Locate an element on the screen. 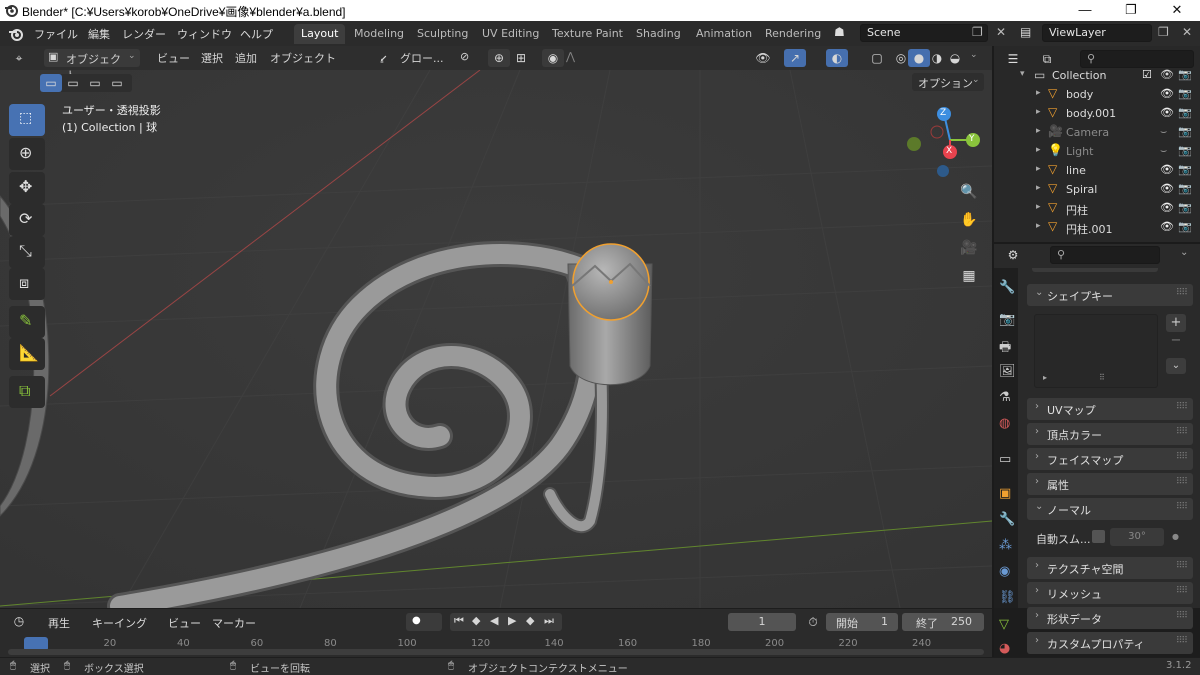 The height and width of the screenshot is (675, 1200). stopwatch-icon: ⏱ is located at coordinates (813, 622).